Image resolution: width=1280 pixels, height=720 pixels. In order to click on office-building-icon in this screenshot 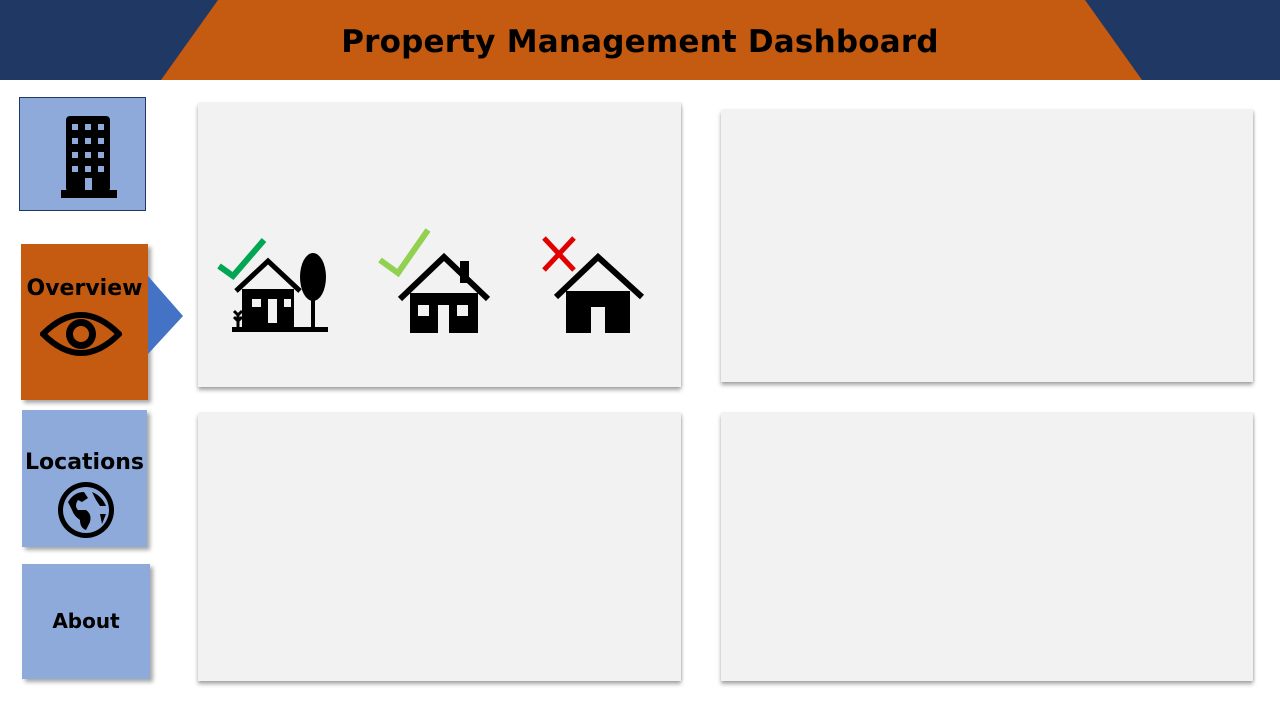, I will do `click(89, 157)`.